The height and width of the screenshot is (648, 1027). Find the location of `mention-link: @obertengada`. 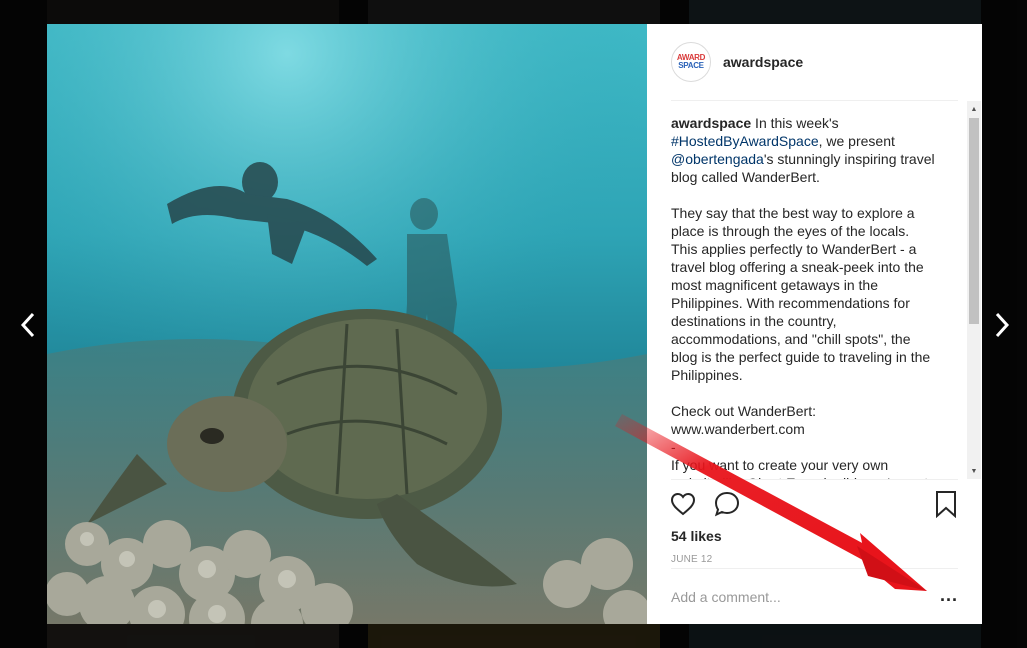

mention-link: @obertengada is located at coordinates (717, 159).